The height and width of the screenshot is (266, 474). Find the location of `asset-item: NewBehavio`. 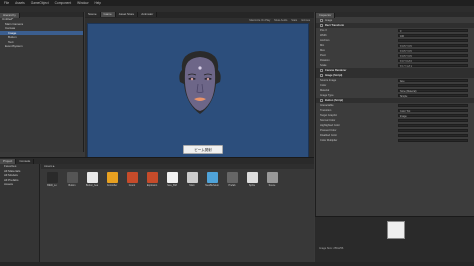

asset-item: NewBehavio is located at coordinates (212, 179).